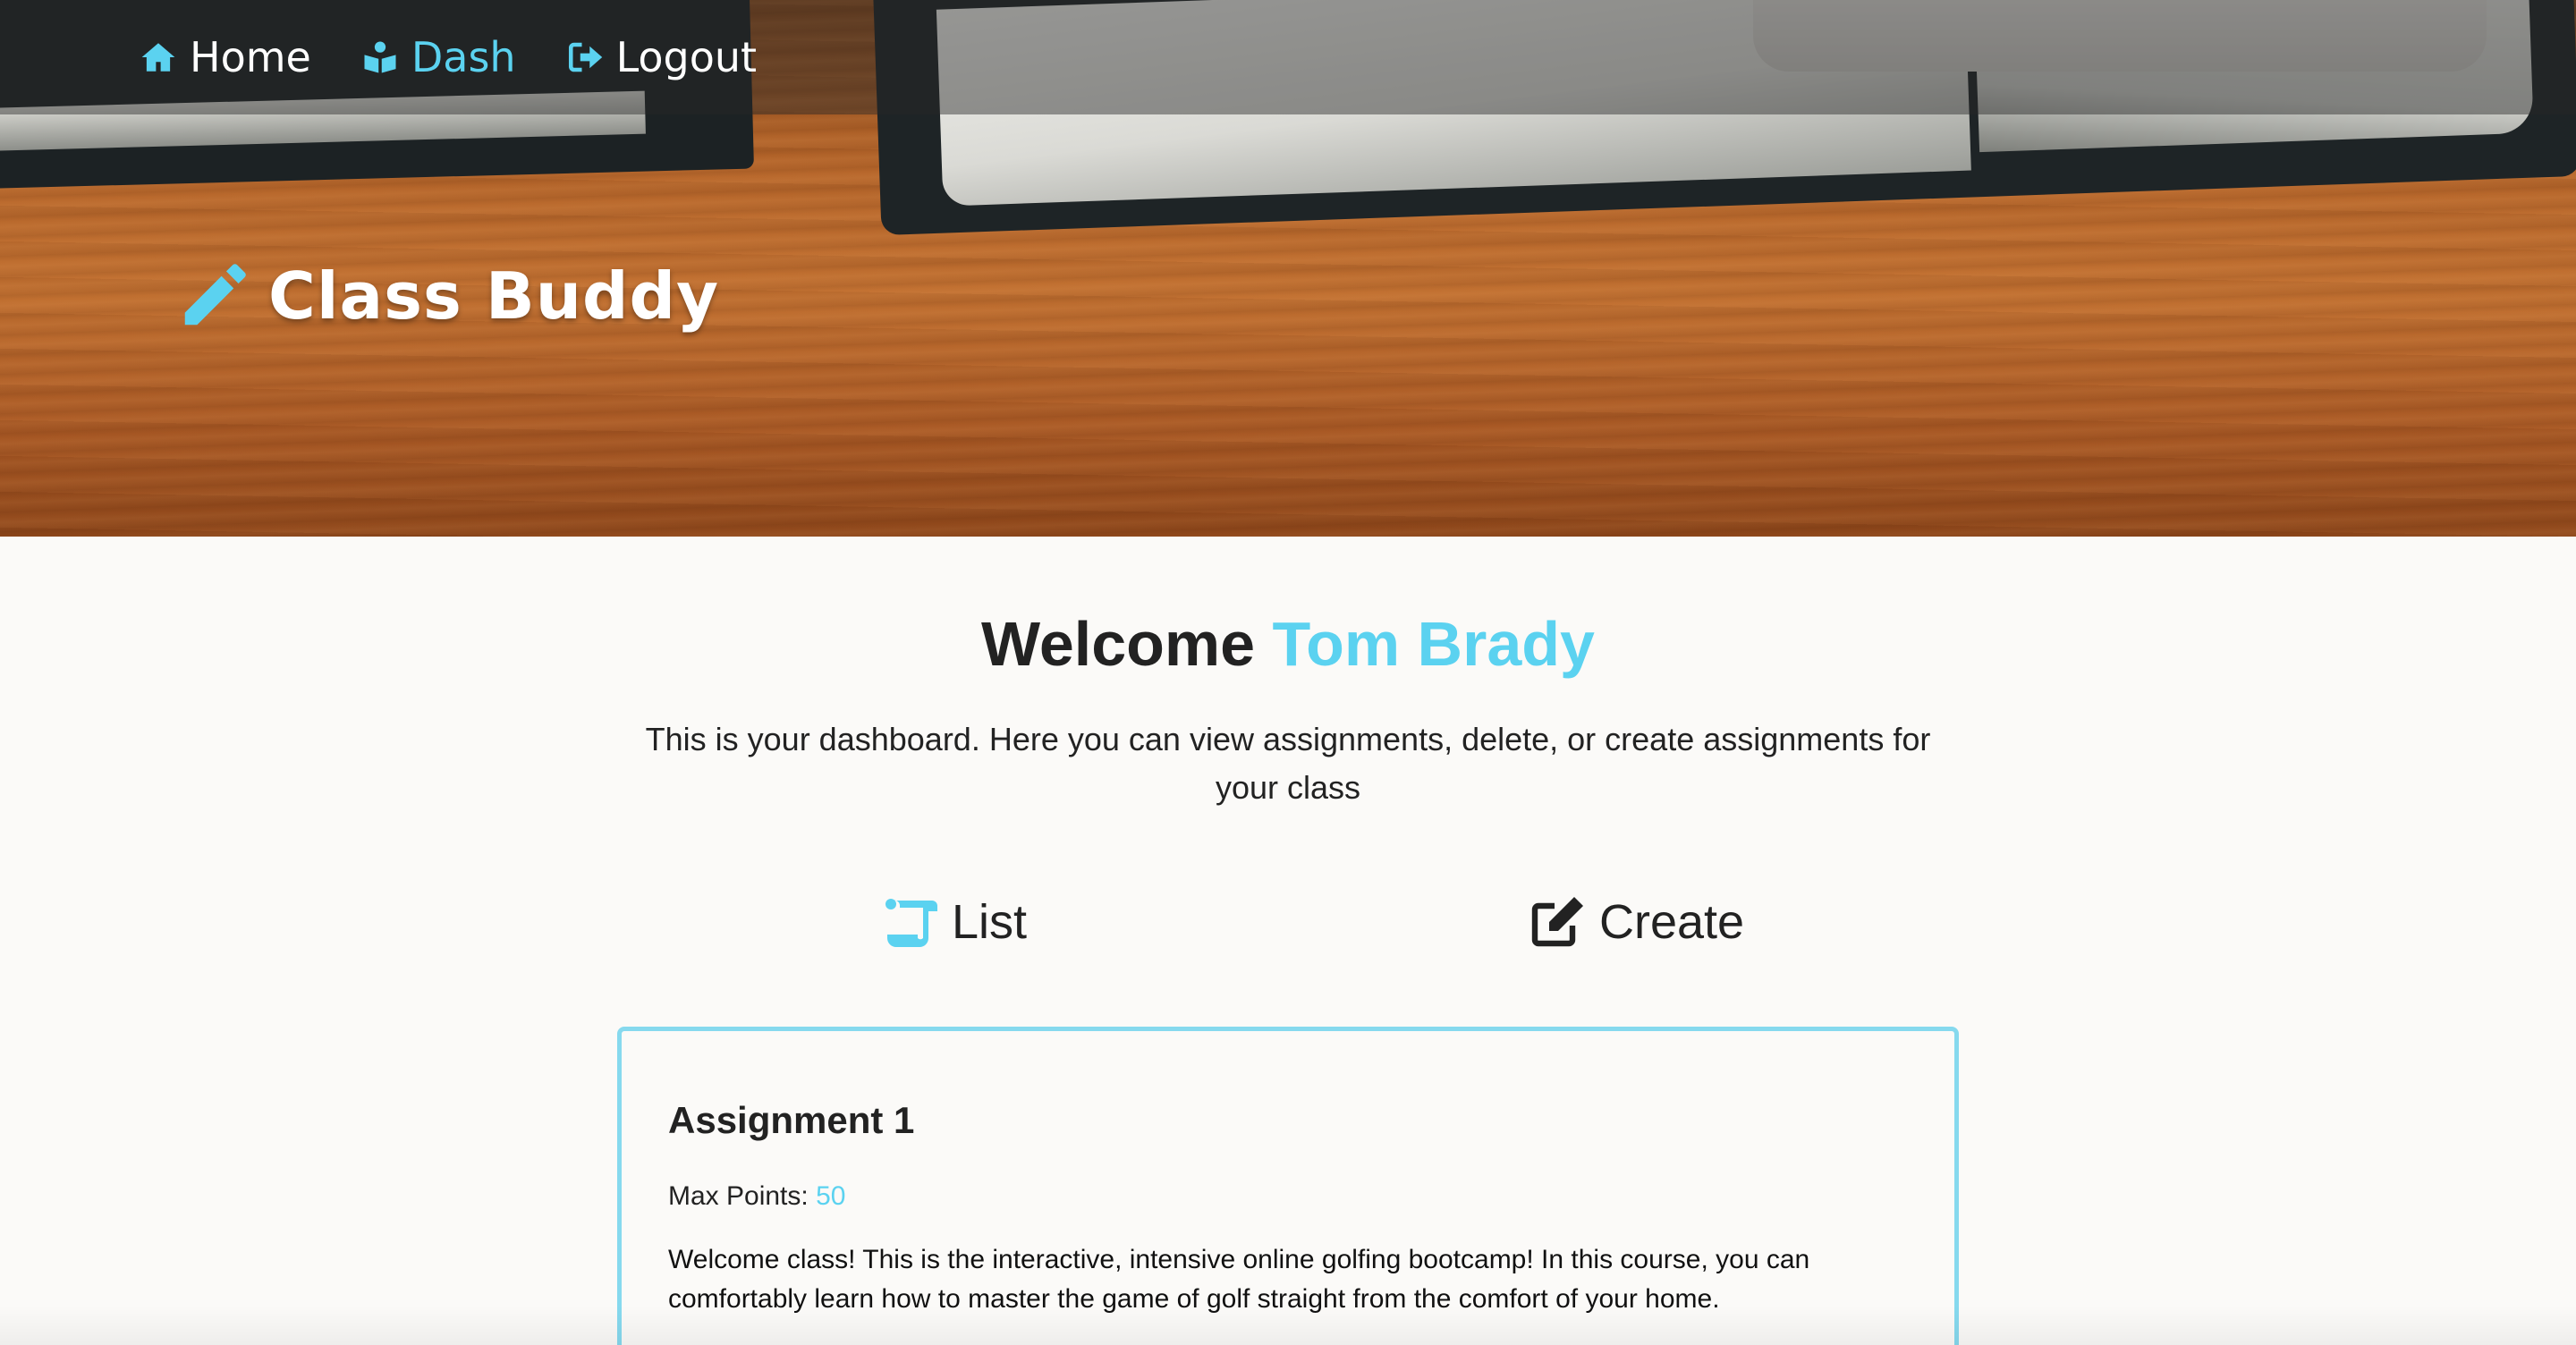 The height and width of the screenshot is (1345, 2576). Describe the element at coordinates (250, 57) in the screenshot. I see `nav-home-label: Home` at that location.